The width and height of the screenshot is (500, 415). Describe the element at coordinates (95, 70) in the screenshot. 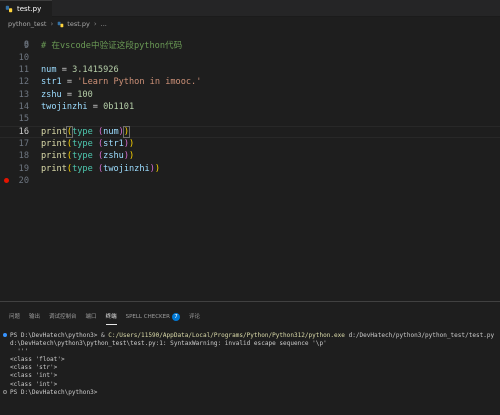

I see `code-token: 3.1415926` at that location.